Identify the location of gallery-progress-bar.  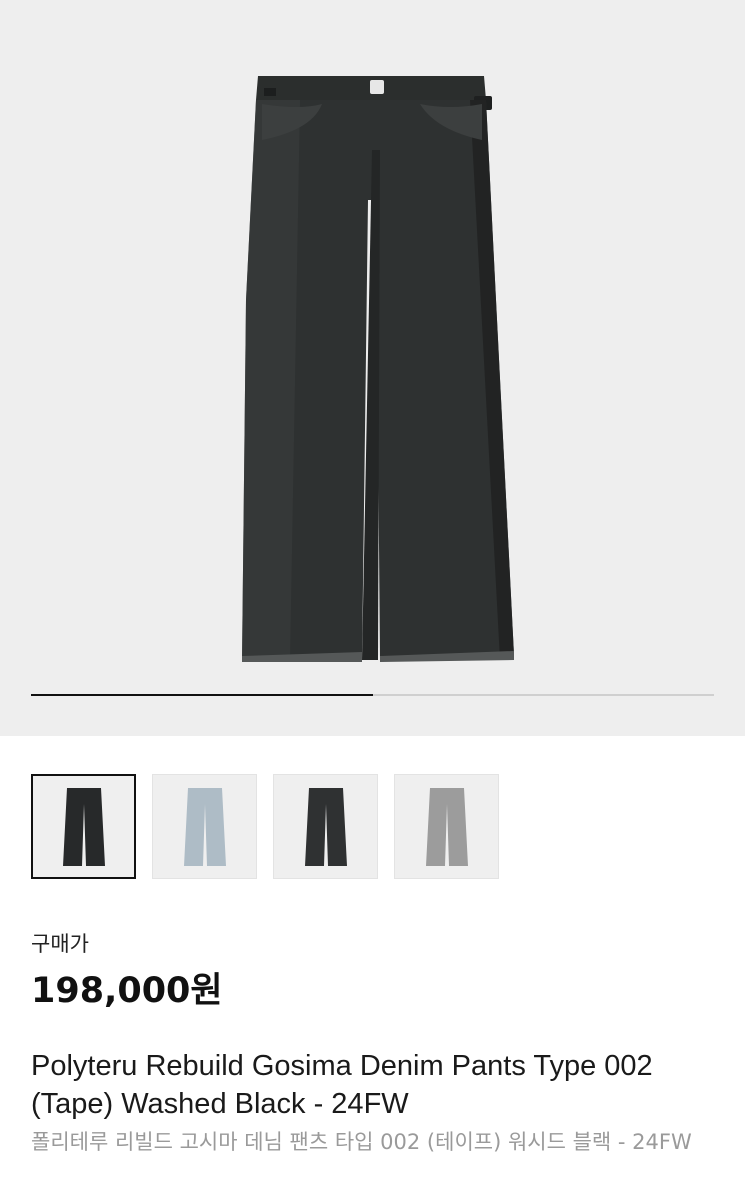
(372, 695).